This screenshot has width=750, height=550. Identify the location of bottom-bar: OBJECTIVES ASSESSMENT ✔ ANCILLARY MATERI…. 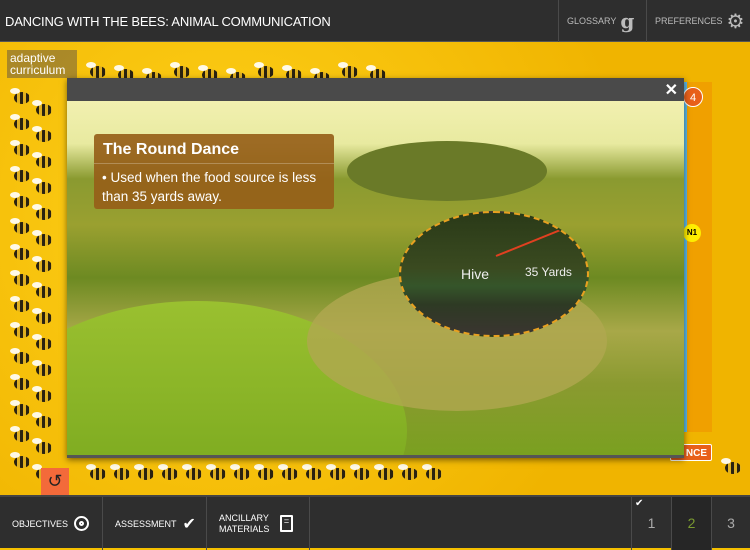
(375, 522).